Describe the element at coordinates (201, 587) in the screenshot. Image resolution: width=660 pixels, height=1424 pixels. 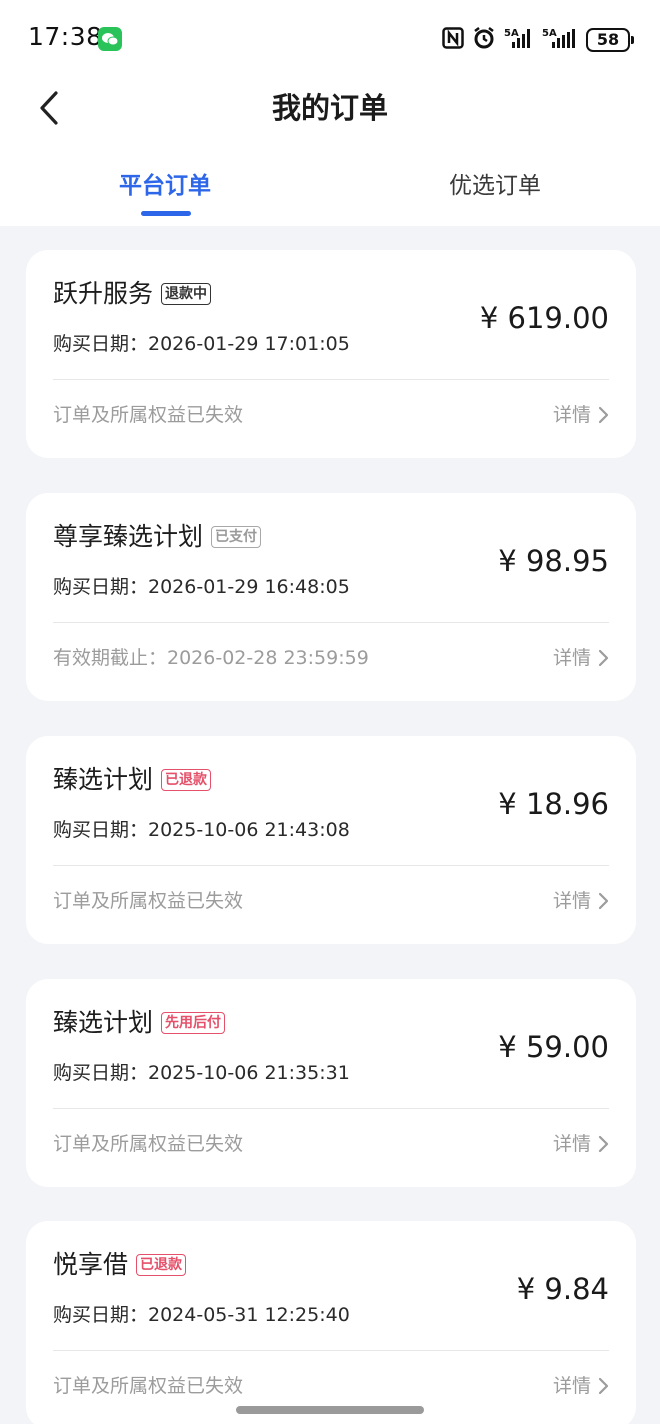
I see `purchase-date: 购买日期：2026-01-29 16:48:05` at that location.